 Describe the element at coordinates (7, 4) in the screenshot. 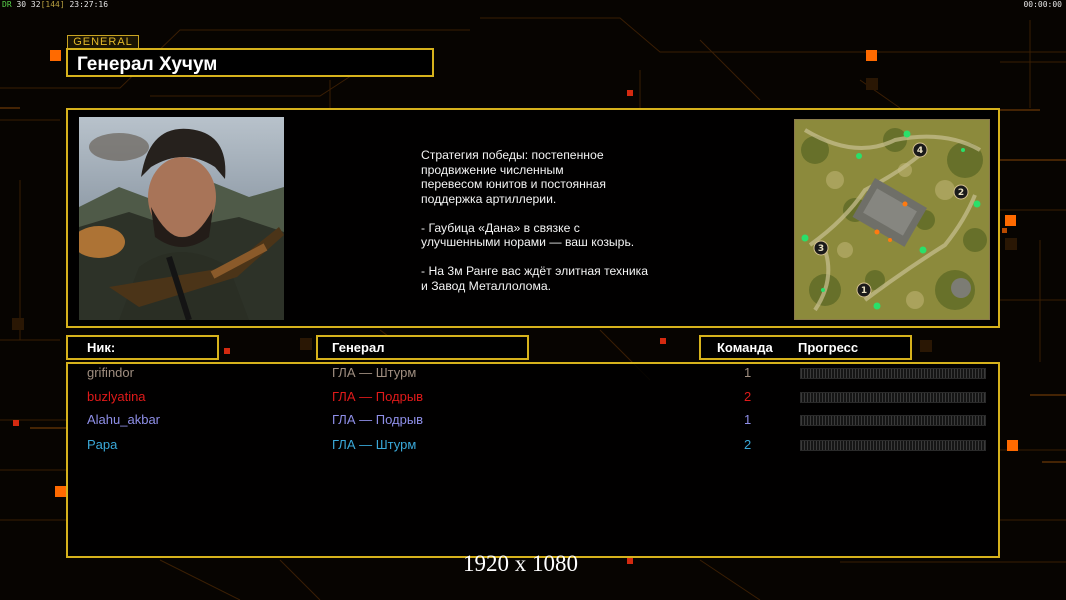

I see `fps-label: DR` at that location.